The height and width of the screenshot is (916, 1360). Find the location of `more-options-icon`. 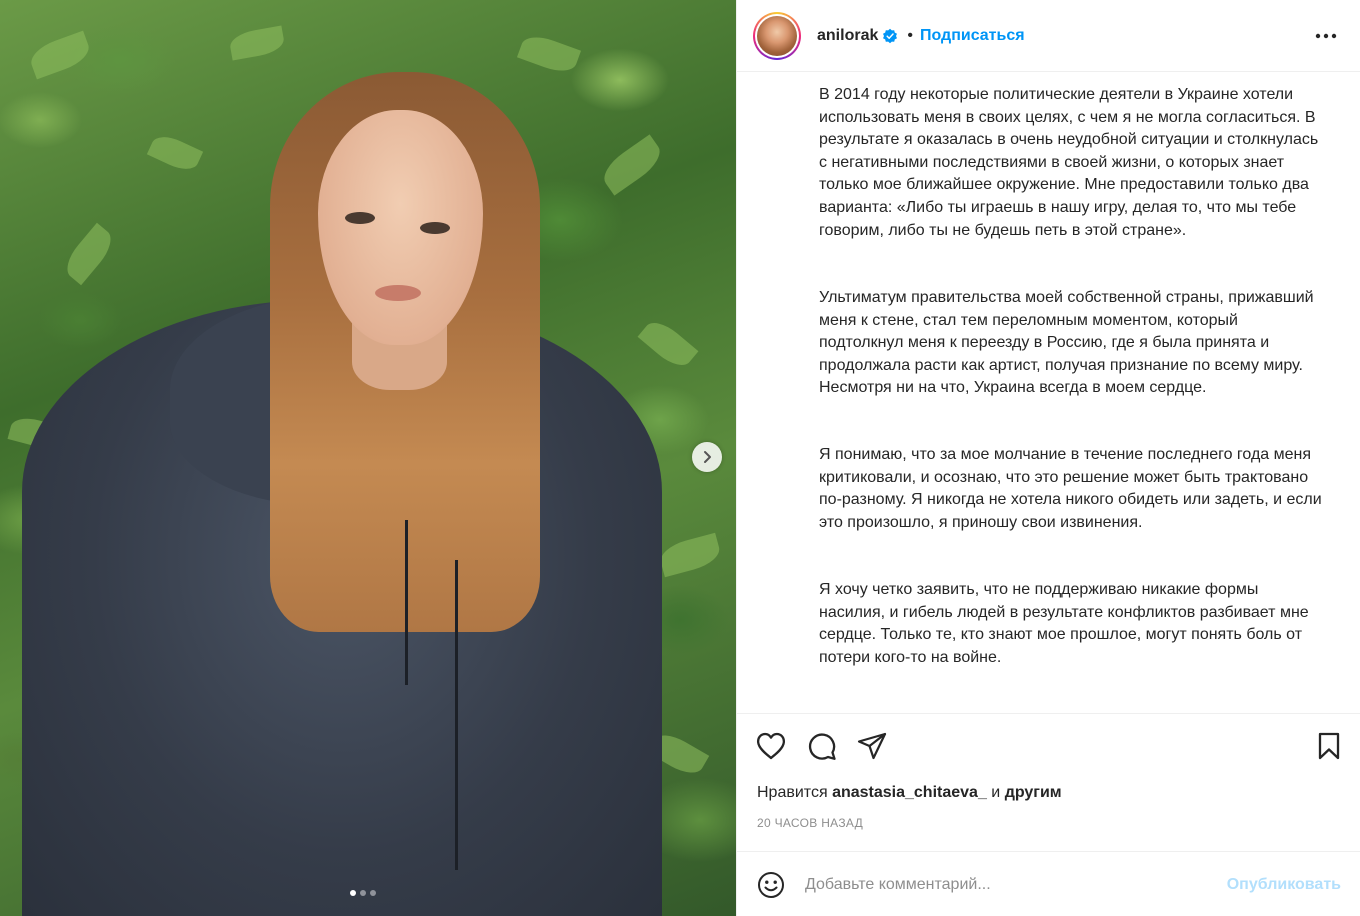

more-options-icon is located at coordinates (1326, 36).